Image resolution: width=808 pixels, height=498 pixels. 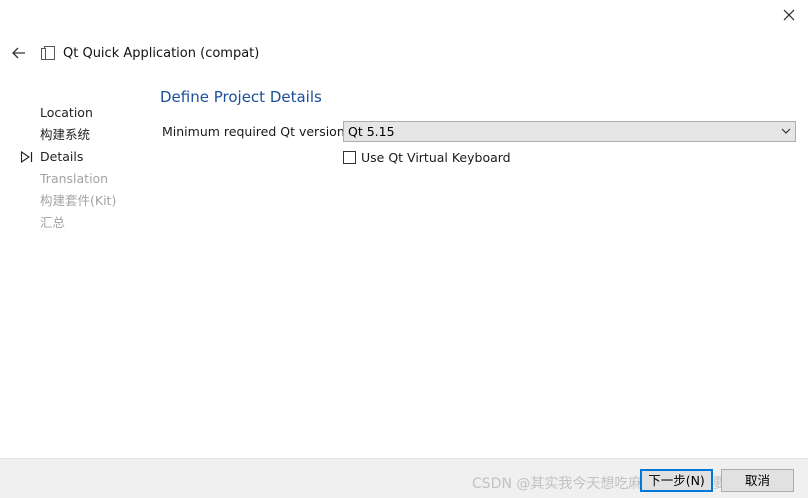 What do you see at coordinates (53, 222) in the screenshot?
I see `step-label: 汇总` at bounding box center [53, 222].